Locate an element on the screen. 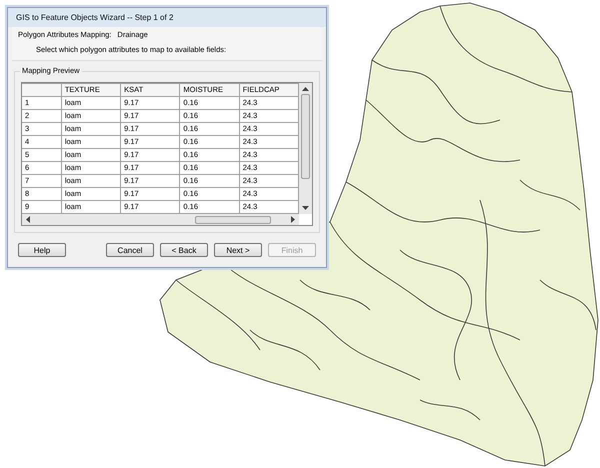 This screenshot has width=600, height=468. window-title: GIS to Feature Objects Wizard -- Step 1 of 2 is located at coordinates (167, 17).